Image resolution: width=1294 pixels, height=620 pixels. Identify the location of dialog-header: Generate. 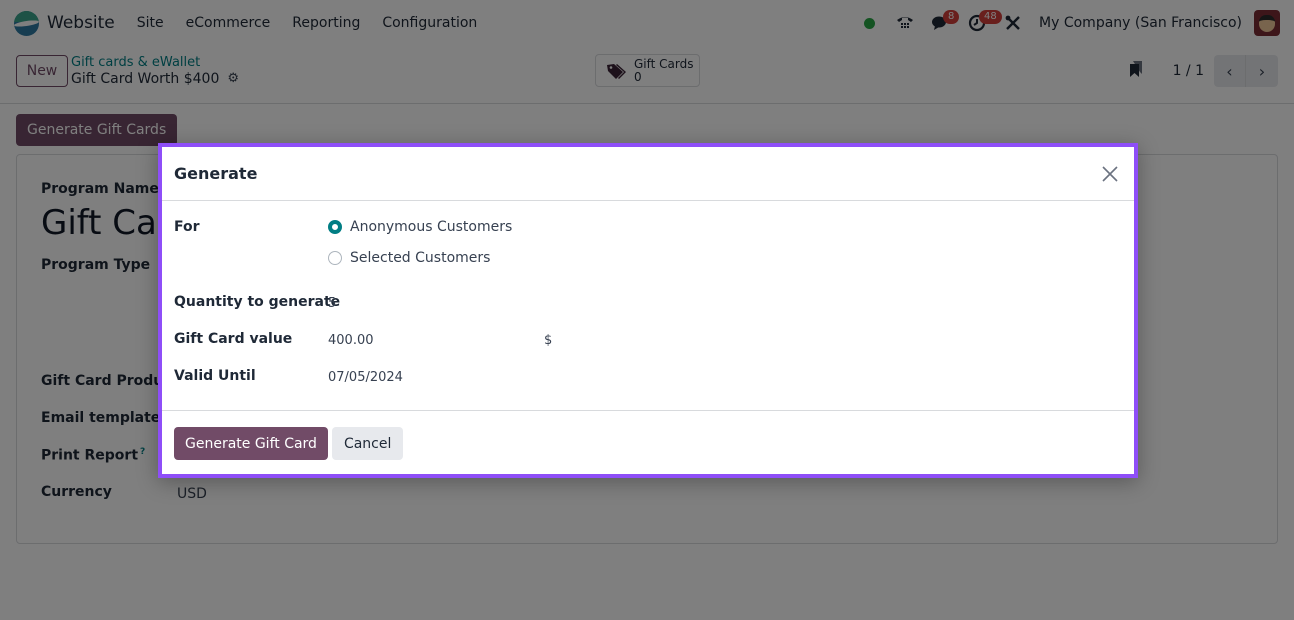
(648, 174).